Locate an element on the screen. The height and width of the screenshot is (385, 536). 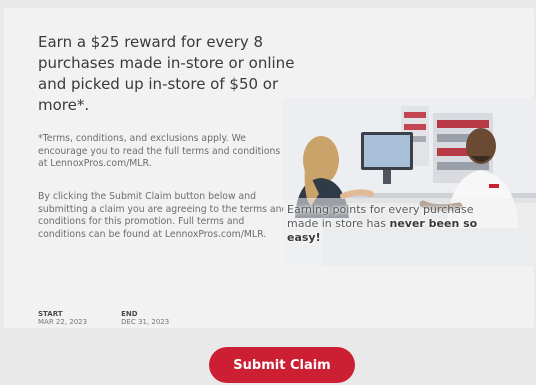
submit-claim-button: Submit Claim is located at coordinates (282, 365).